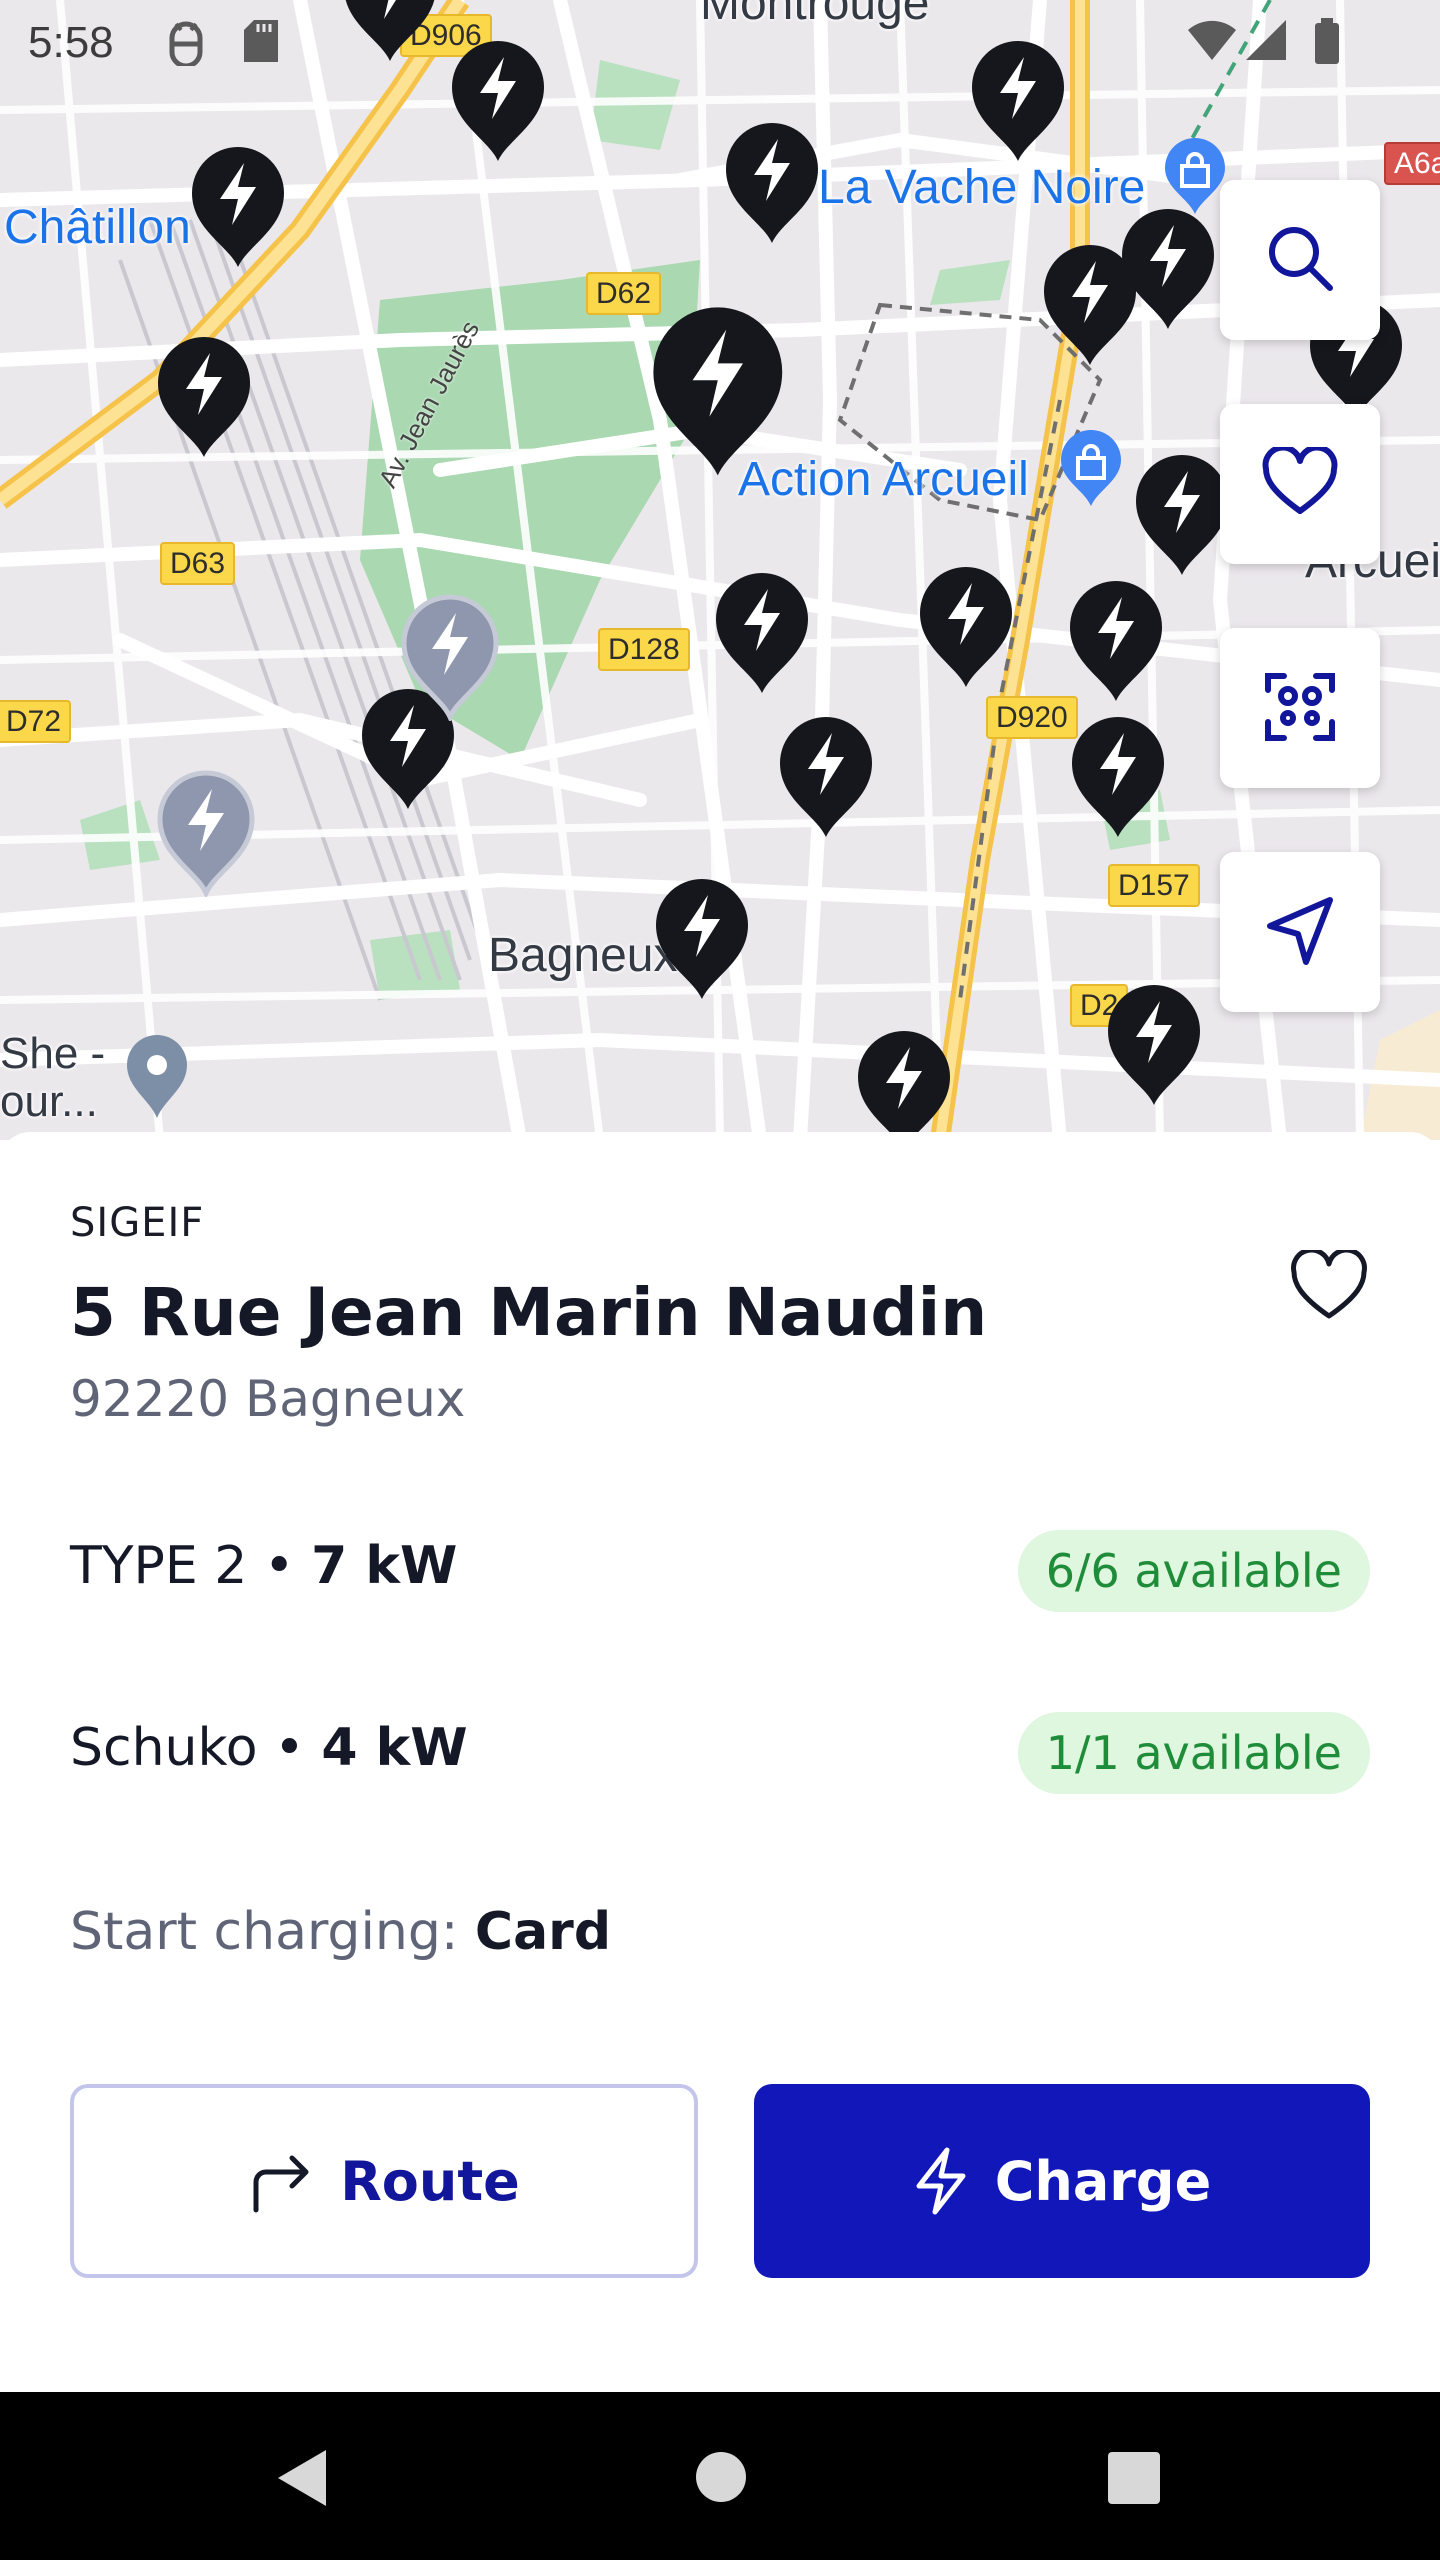  Describe the element at coordinates (1412, 163) in the screenshot. I see `road-shield: A6a` at that location.